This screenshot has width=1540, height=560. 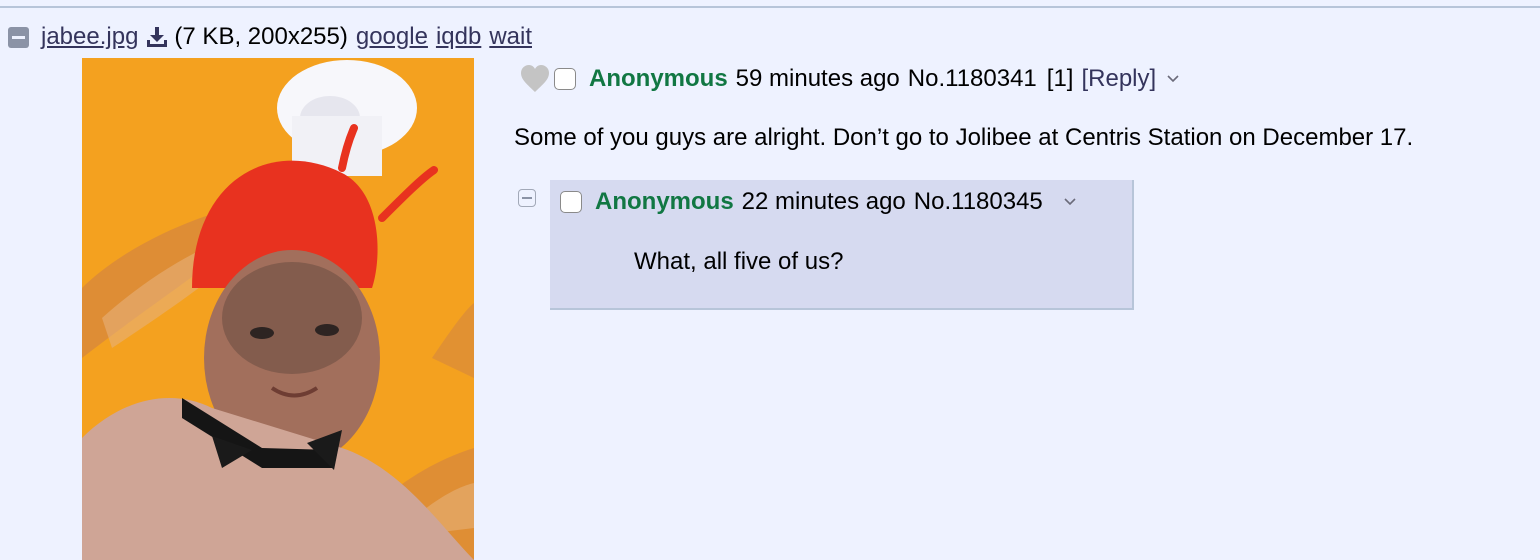 What do you see at coordinates (978, 202) in the screenshot?
I see `reply-post-number-link: No.1180345` at bounding box center [978, 202].